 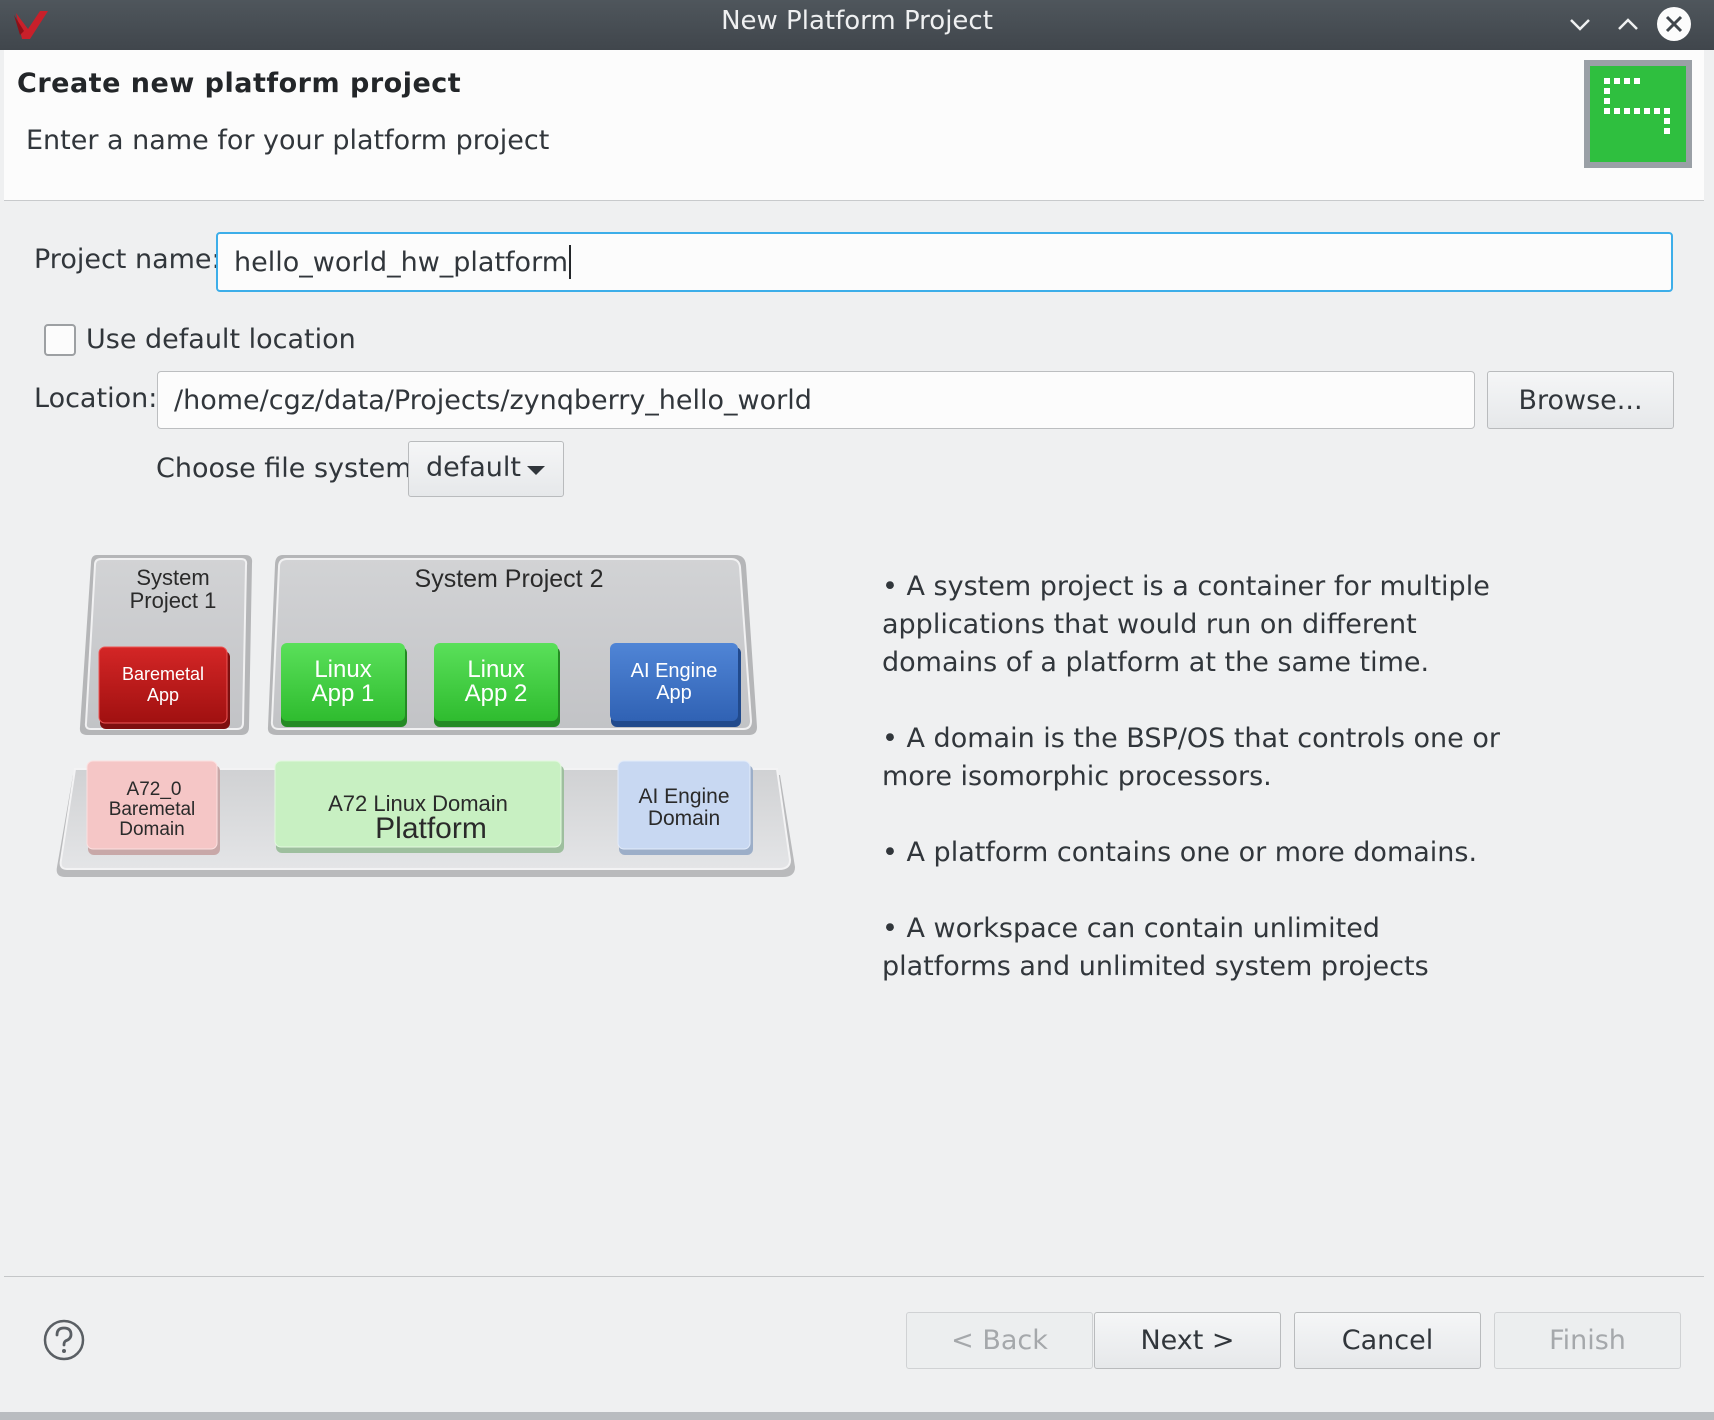 What do you see at coordinates (96, 398) in the screenshot?
I see `location-label: Location:` at bounding box center [96, 398].